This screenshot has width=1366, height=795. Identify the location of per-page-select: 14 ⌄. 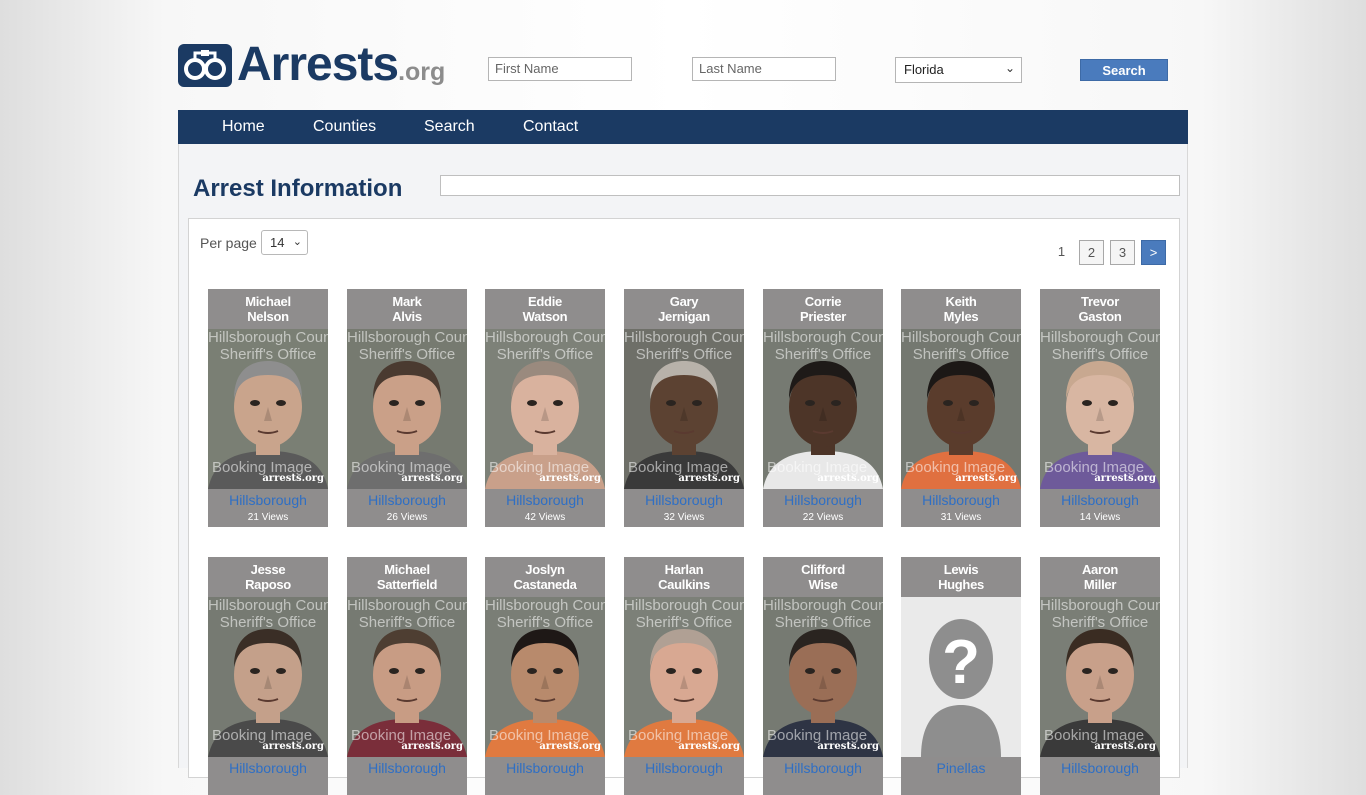
(284, 242).